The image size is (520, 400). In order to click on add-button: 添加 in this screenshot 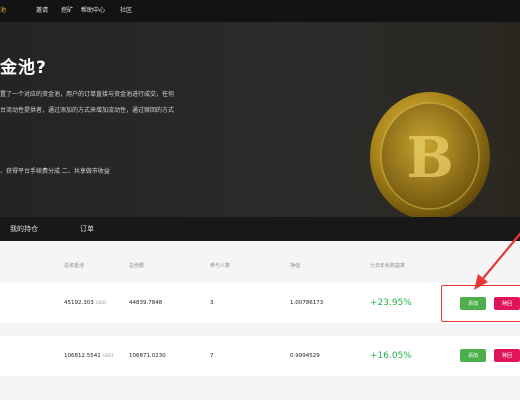, I will do `click(473, 355)`.